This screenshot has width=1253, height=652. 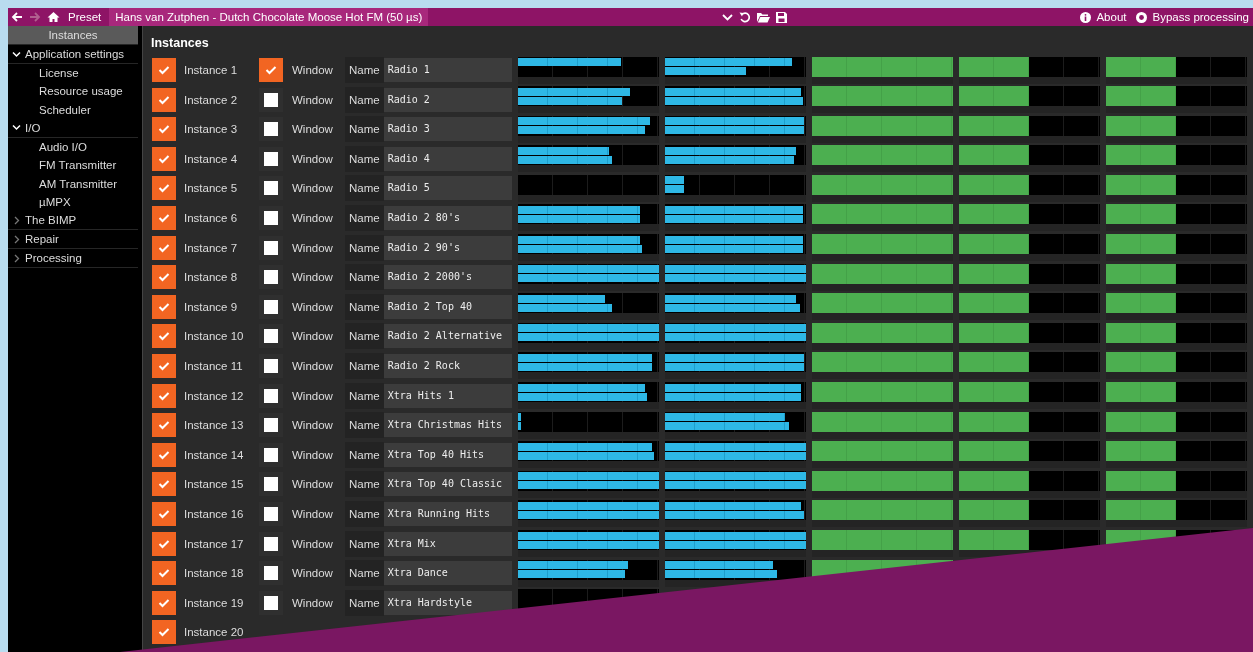 I want to click on sidebar-item: Resource usage, so click(x=73, y=91).